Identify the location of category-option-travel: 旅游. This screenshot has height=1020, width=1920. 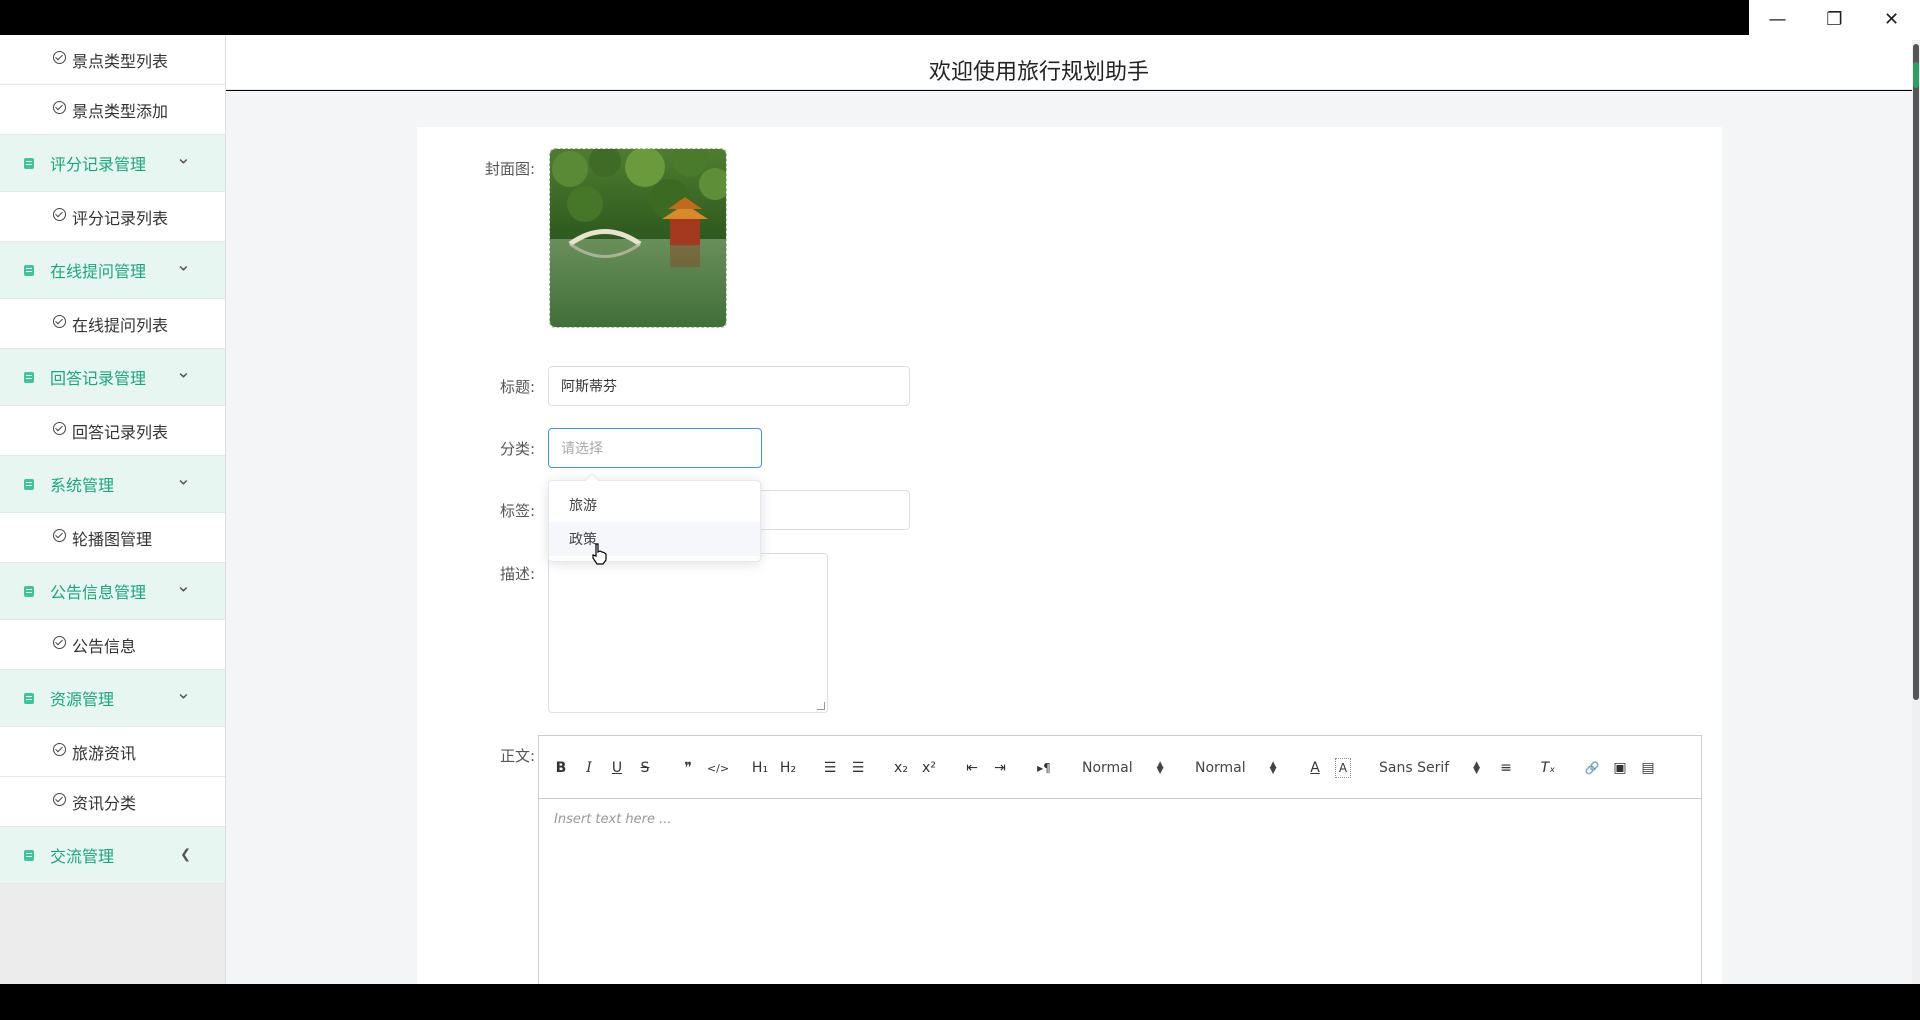
(654, 505).